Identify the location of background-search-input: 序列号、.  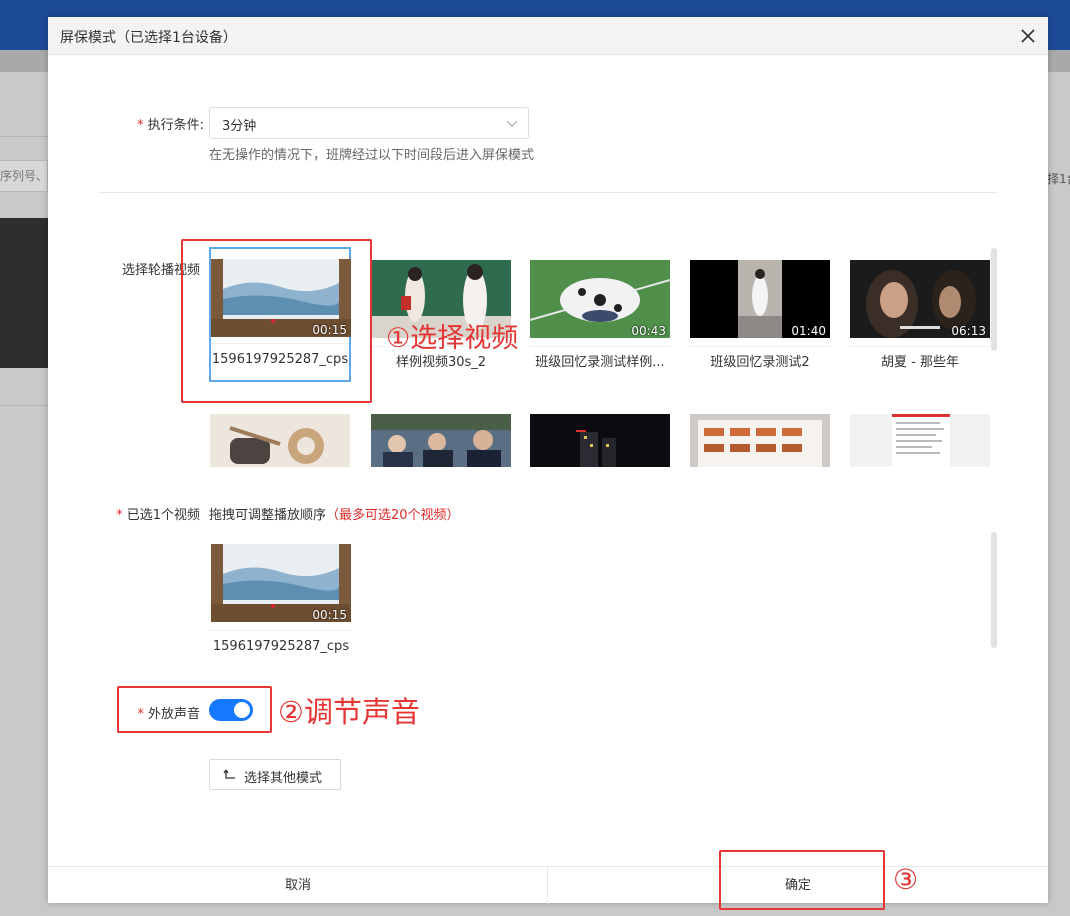
(24, 176).